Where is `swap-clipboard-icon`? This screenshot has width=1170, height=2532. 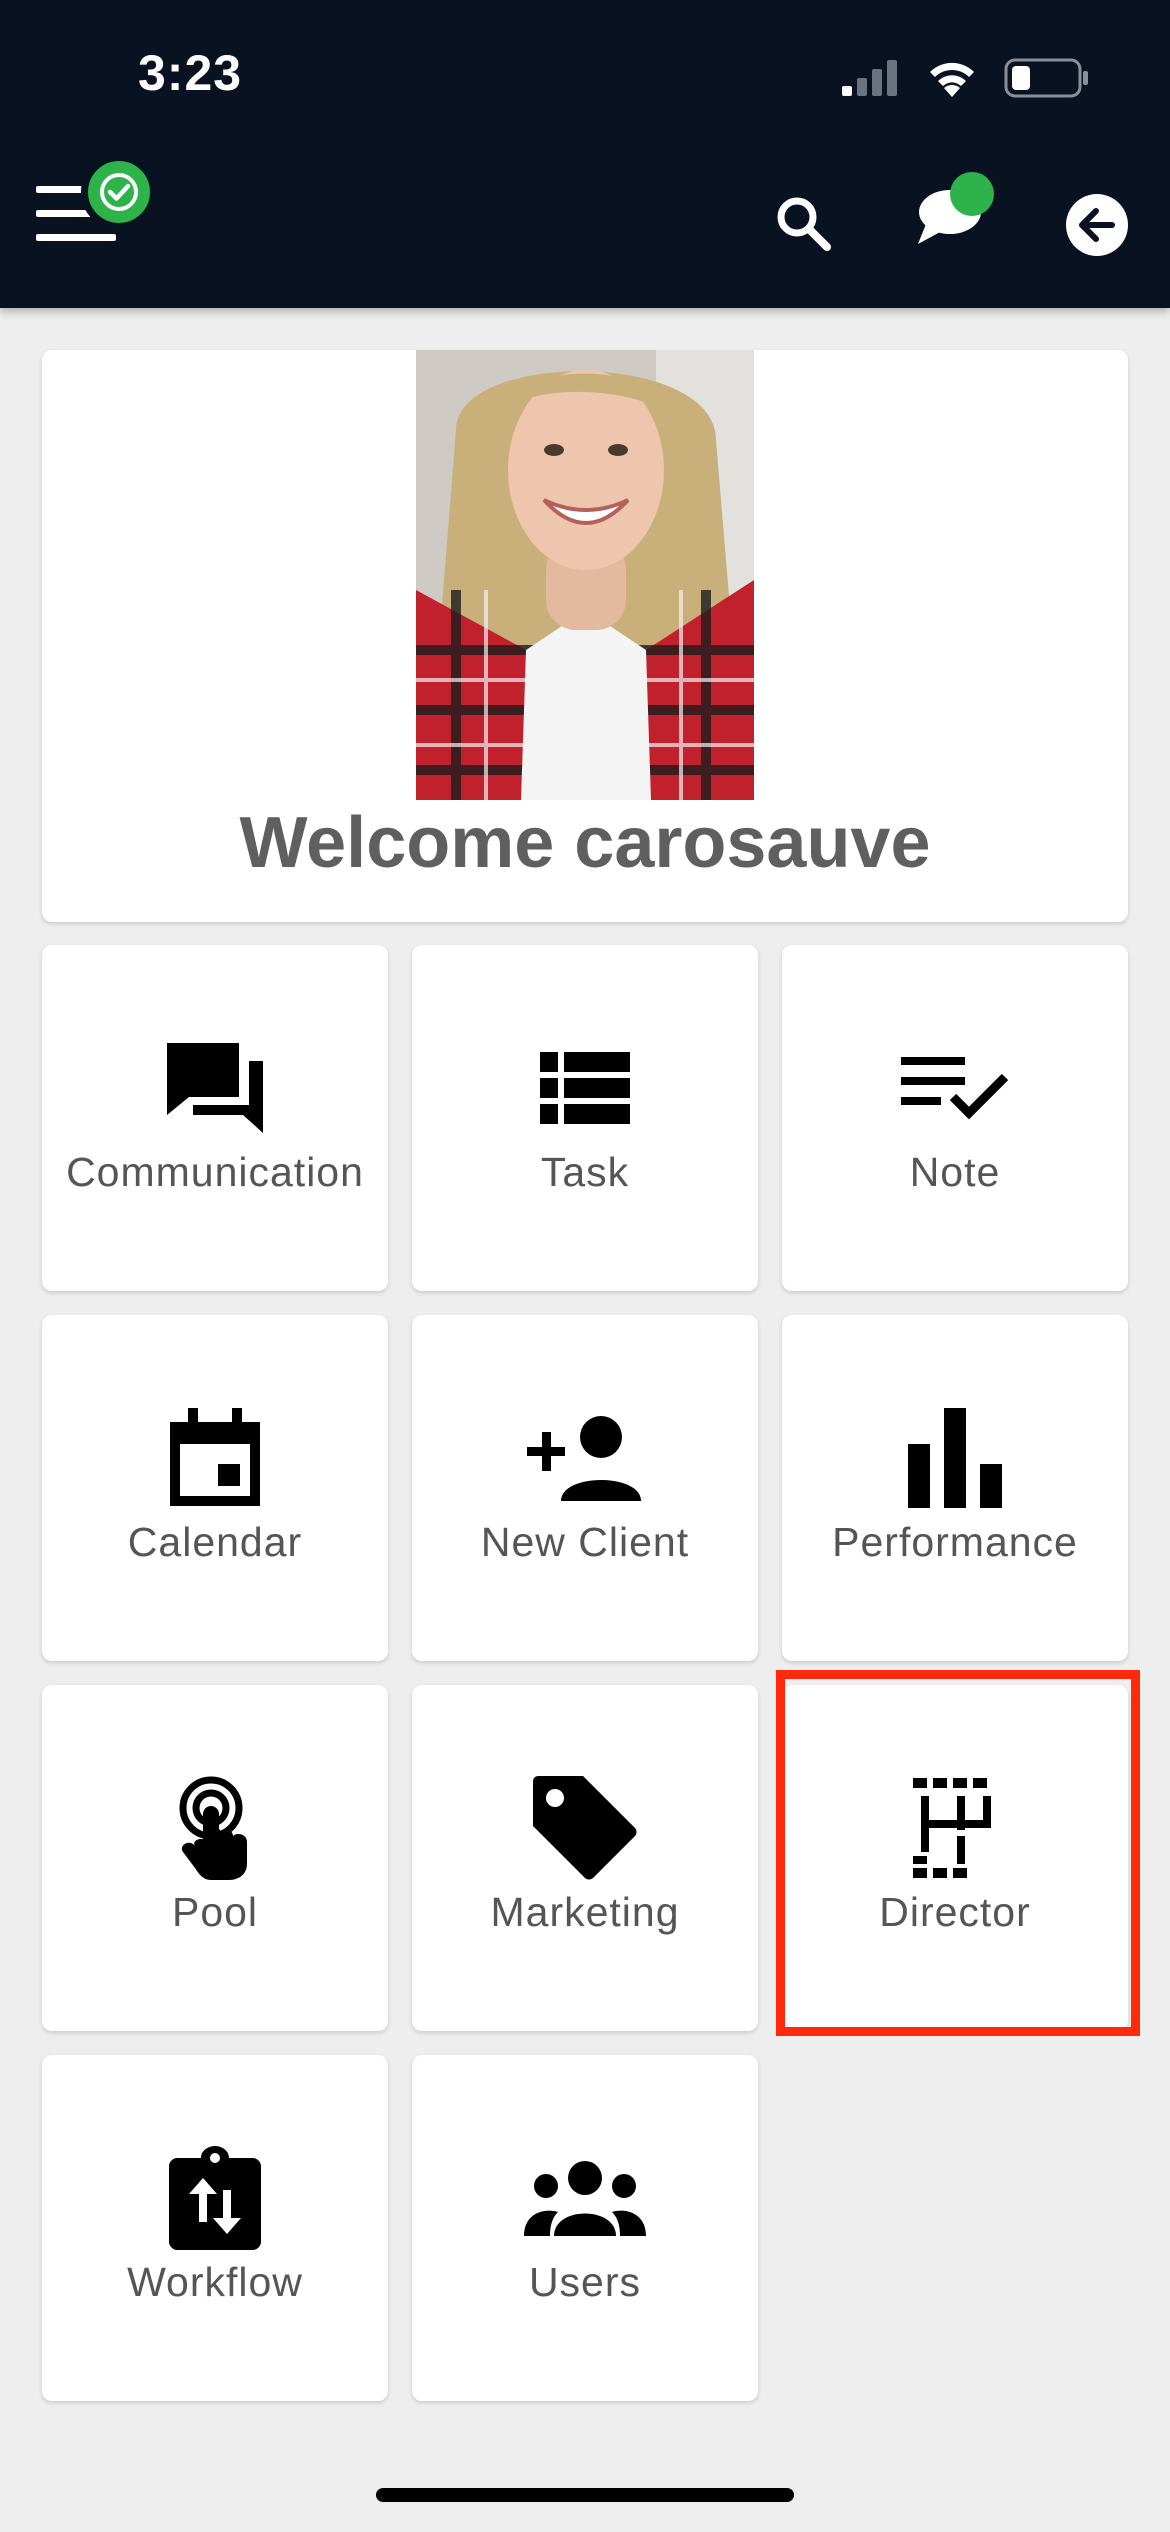 swap-clipboard-icon is located at coordinates (215, 2198).